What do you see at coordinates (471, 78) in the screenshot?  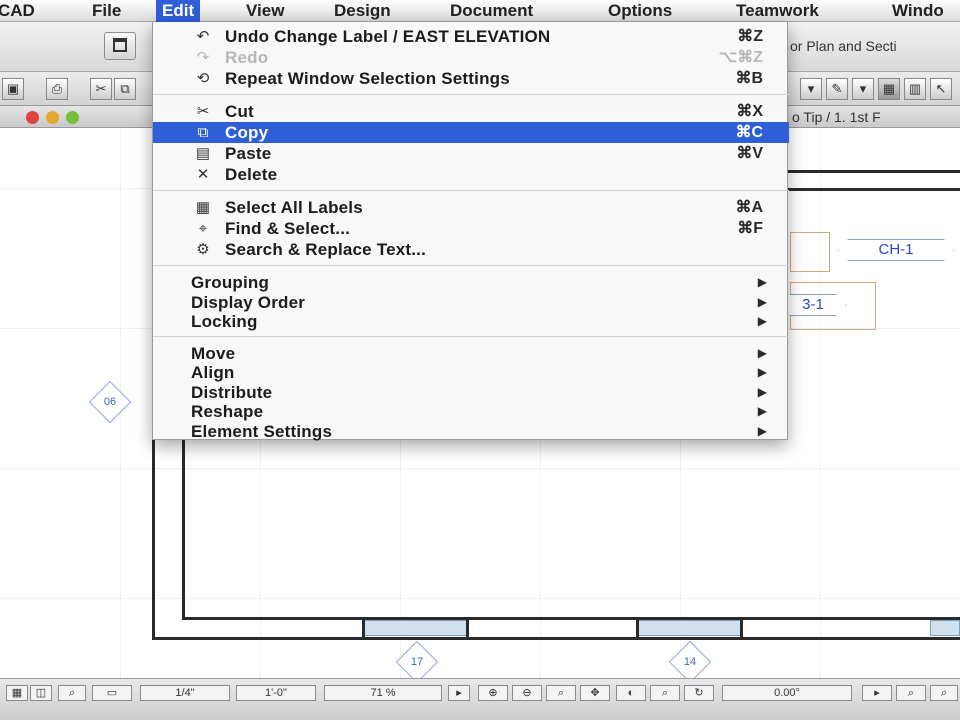 I see `menu-item-repeat-window-selection-settings: ⟲ Repeat Window Selection Settings ⌘B` at bounding box center [471, 78].